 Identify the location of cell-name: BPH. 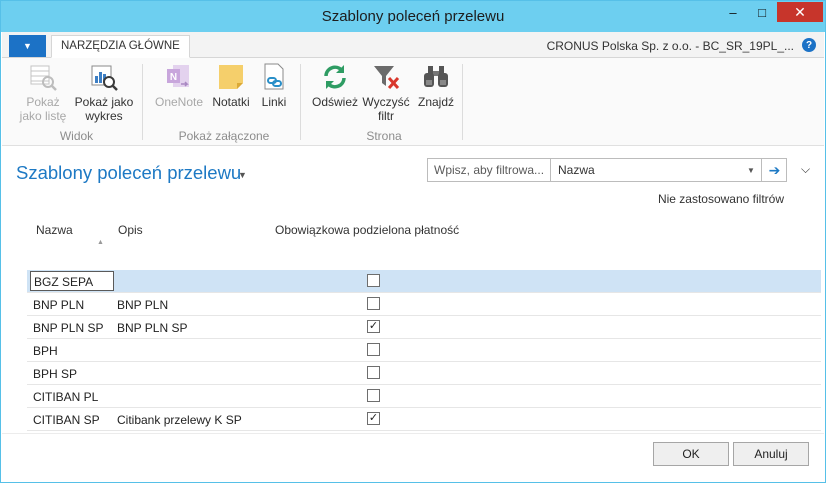
(45, 351).